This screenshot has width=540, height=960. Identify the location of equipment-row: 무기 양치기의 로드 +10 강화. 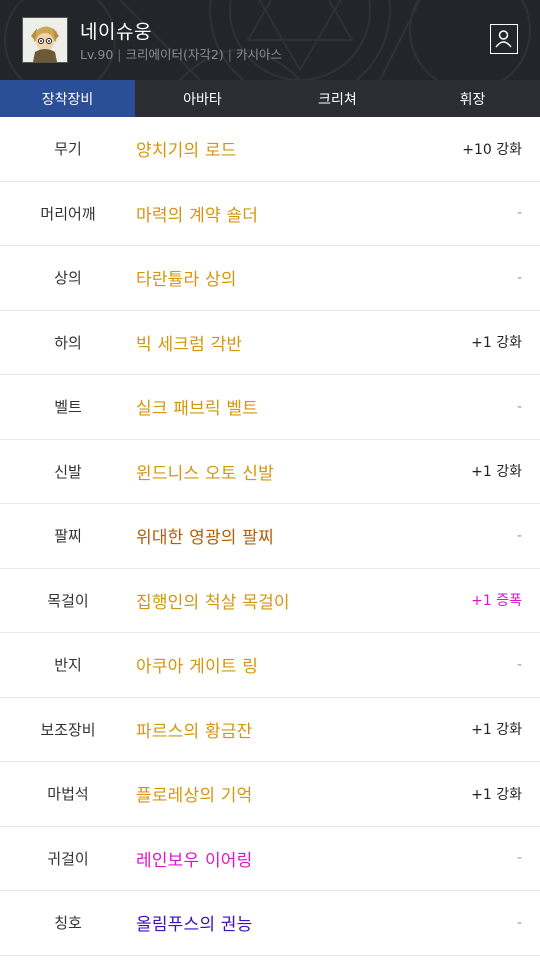
(270, 149).